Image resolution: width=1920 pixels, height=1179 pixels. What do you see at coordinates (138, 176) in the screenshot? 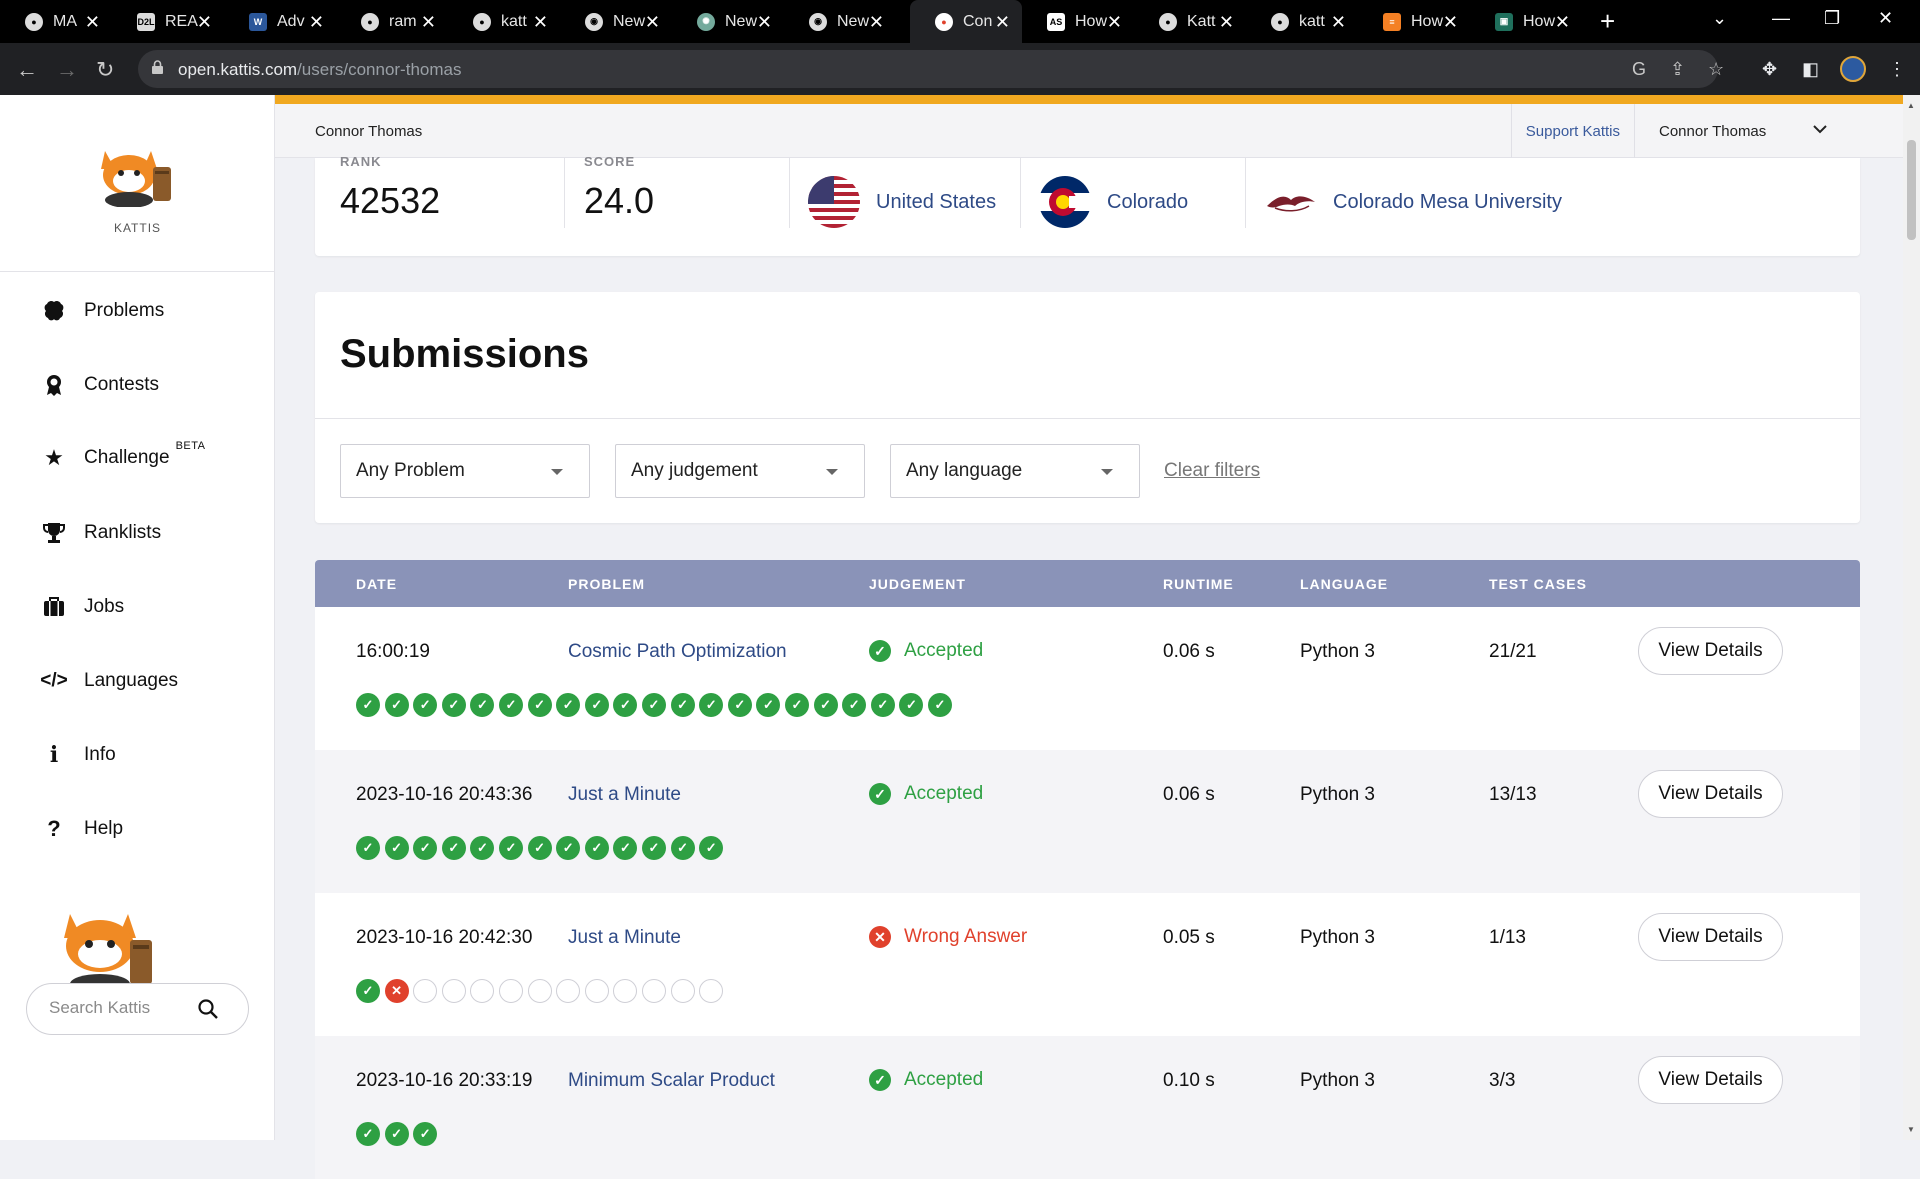
I see `kattis-logo` at bounding box center [138, 176].